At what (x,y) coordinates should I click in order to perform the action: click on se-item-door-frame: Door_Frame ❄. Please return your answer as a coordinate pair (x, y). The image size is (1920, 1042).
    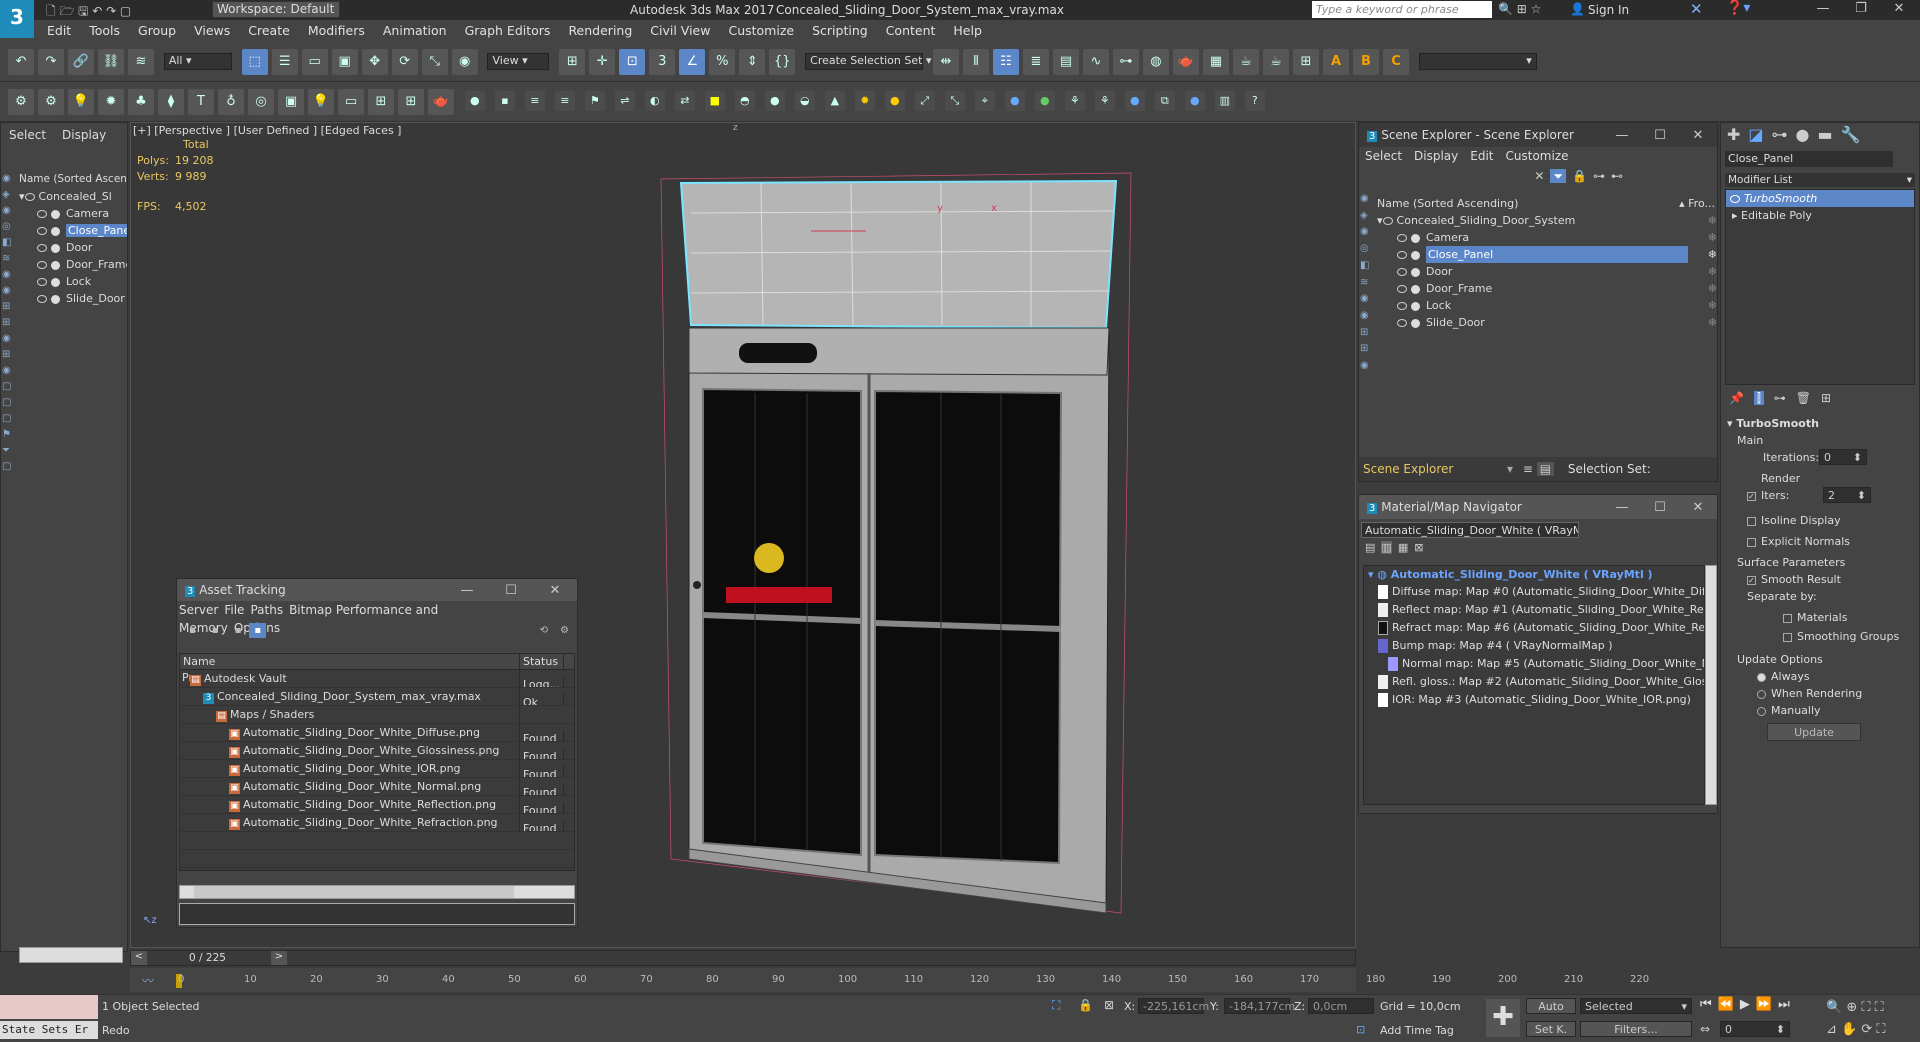
    Looking at the image, I should click on (1547, 288).